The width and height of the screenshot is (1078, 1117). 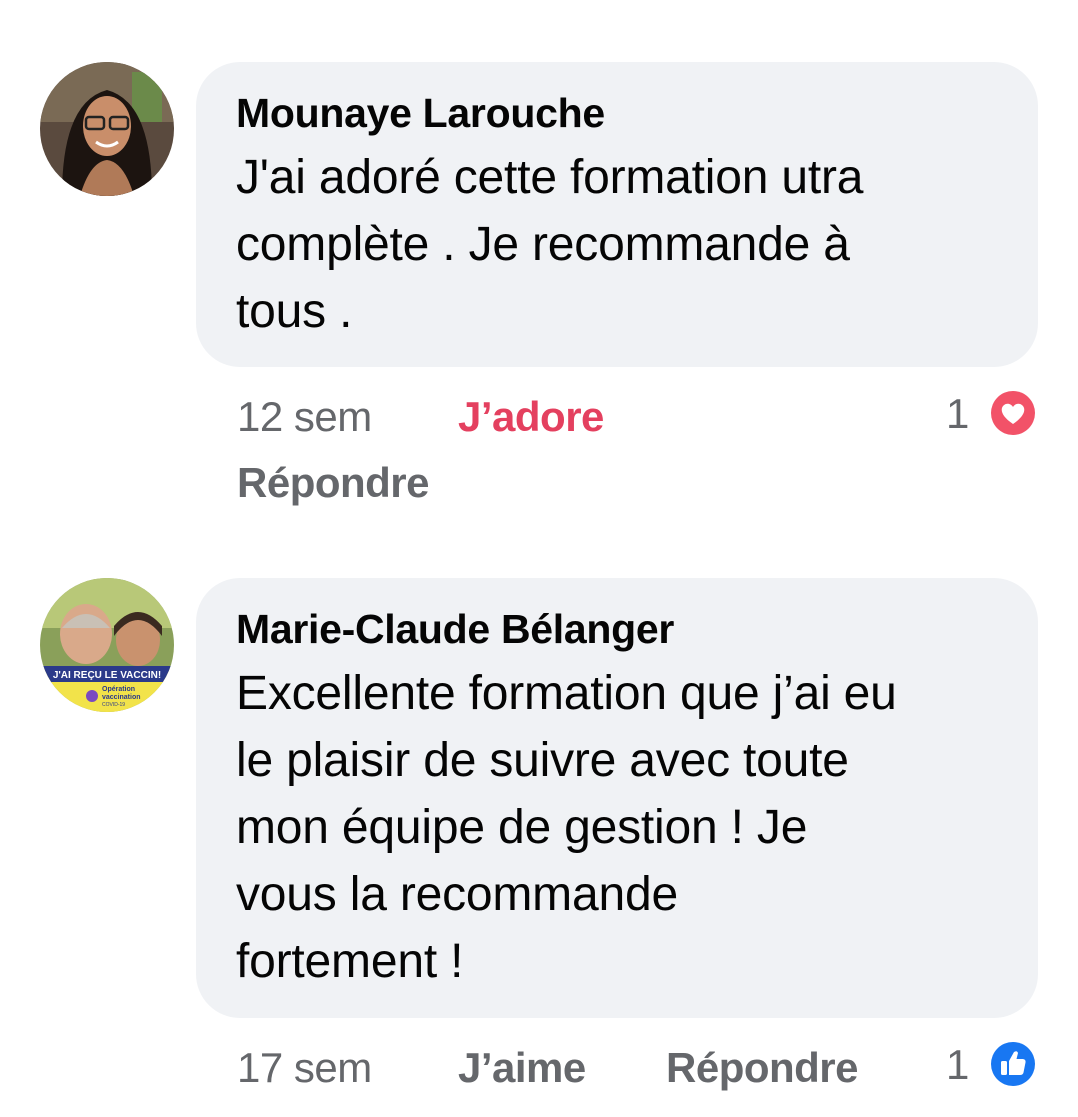 I want to click on comment-timestamp: 17 sem, so click(x=304, y=1068).